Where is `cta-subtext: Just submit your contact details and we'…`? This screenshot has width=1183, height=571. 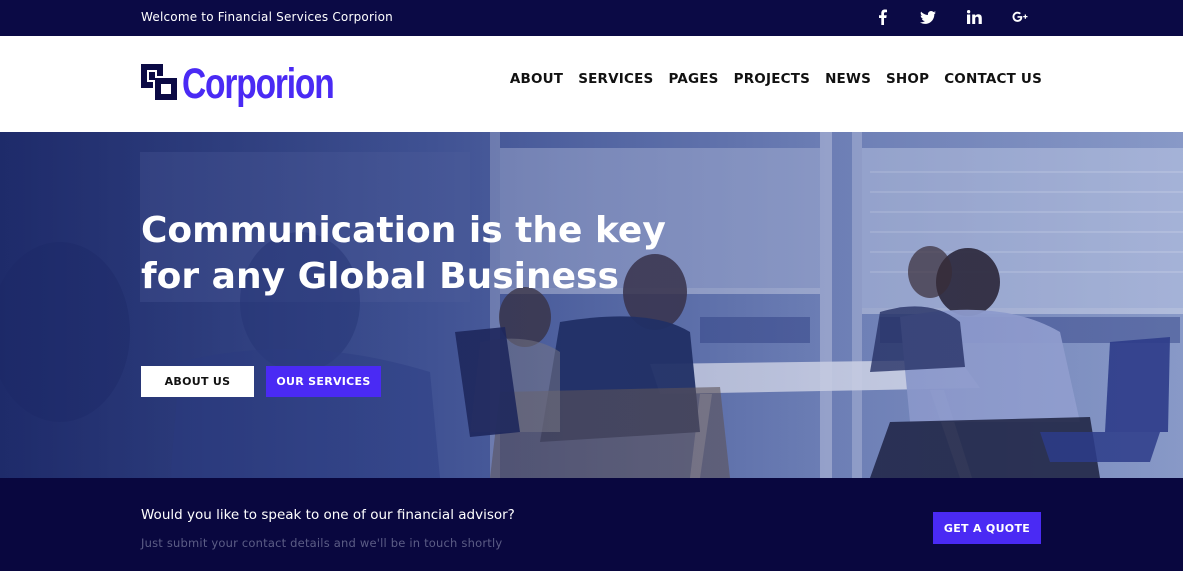
cta-subtext: Just submit your contact details and we'… is located at coordinates (322, 543).